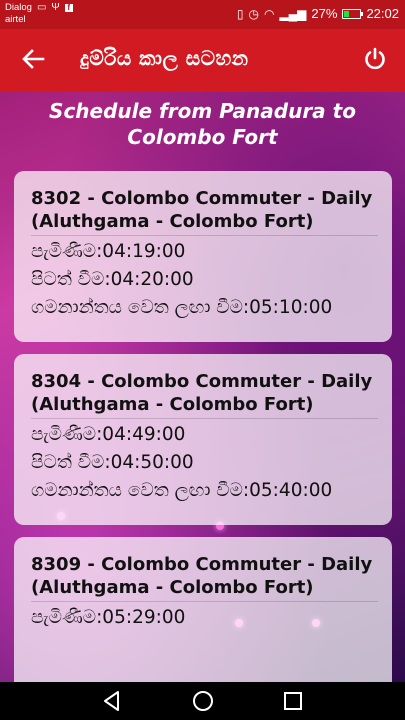  I want to click on train-title: 8309 - Colombo Commuter - Daily, so click(202, 564).